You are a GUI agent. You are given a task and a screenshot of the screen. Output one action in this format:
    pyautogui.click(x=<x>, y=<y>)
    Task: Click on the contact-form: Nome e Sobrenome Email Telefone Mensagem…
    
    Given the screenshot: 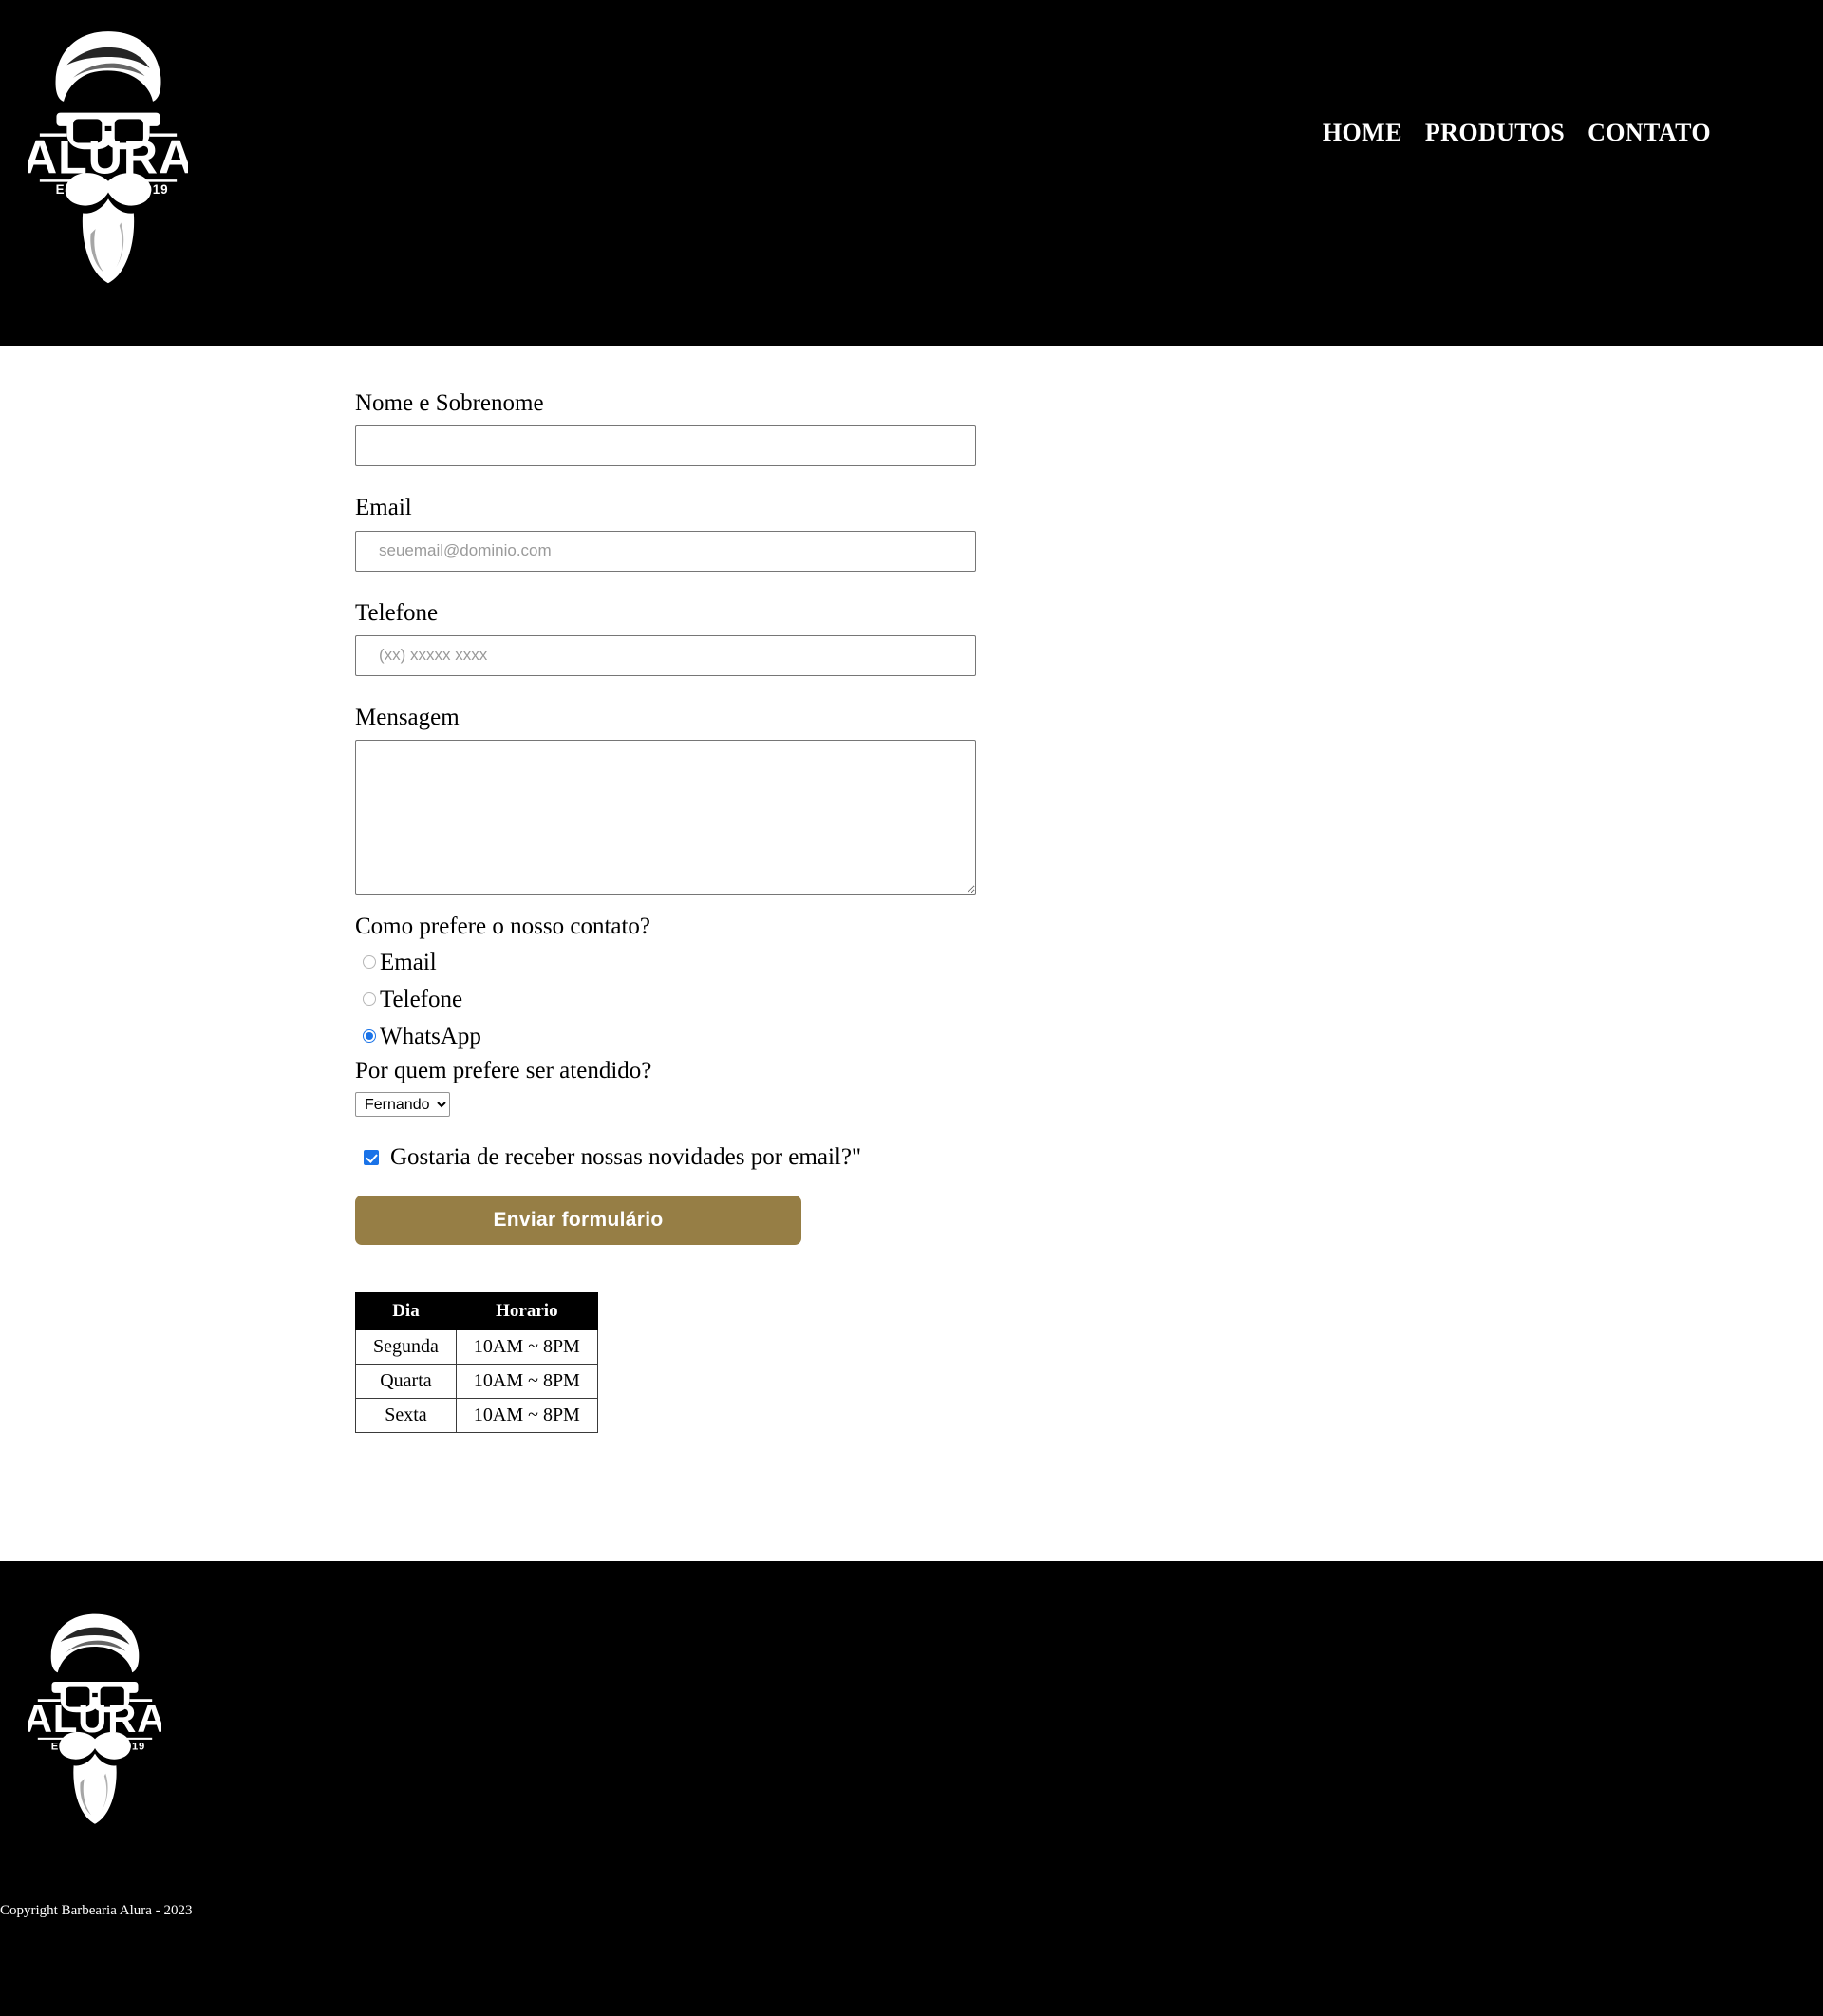 What is the action you would take?
    pyautogui.click(x=668, y=816)
    